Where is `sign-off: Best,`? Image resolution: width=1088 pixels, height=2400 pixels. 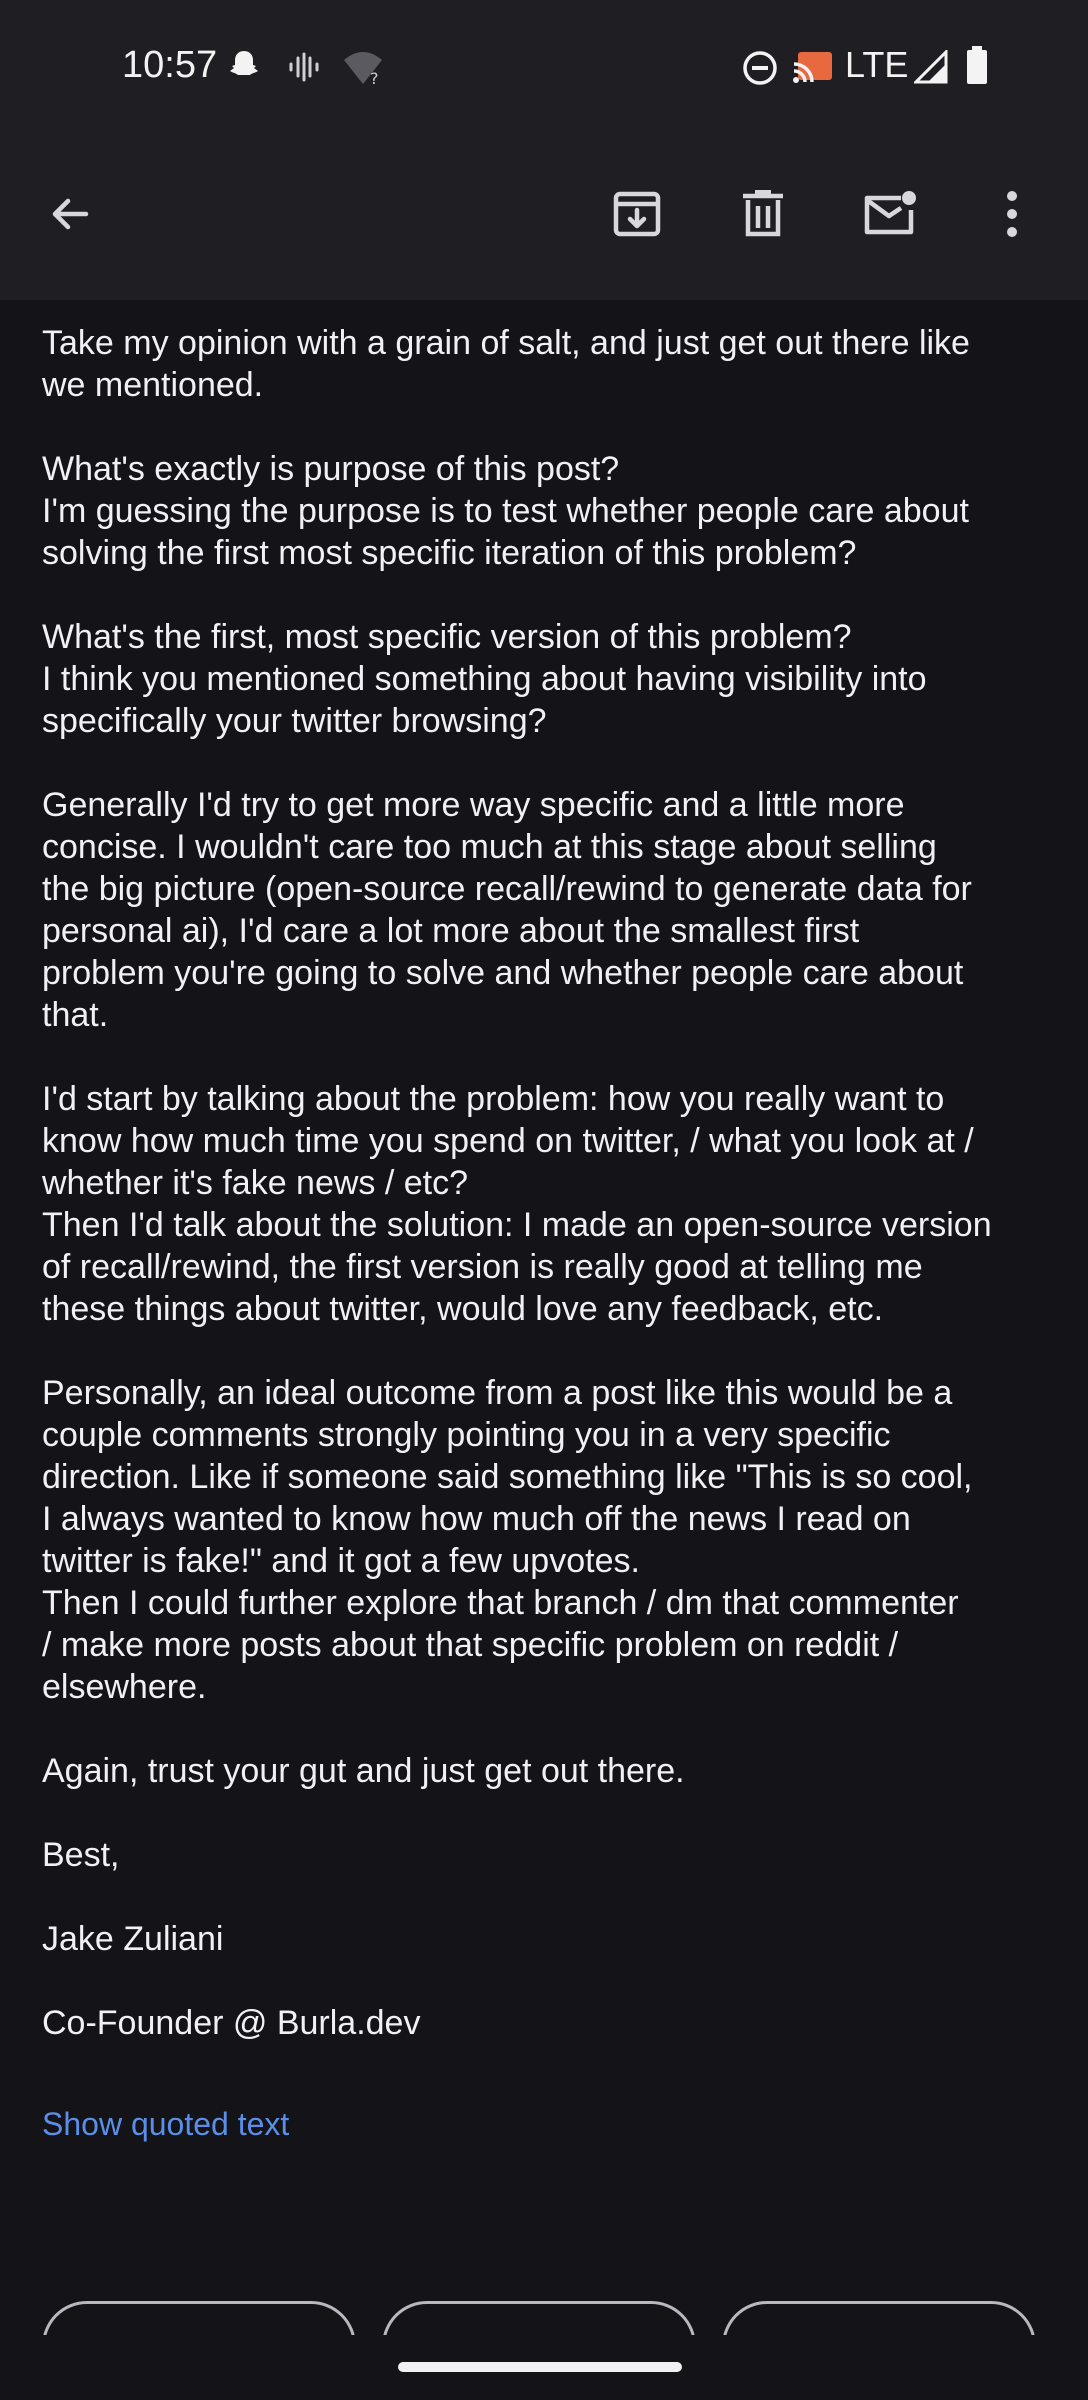 sign-off: Best, is located at coordinates (81, 1855).